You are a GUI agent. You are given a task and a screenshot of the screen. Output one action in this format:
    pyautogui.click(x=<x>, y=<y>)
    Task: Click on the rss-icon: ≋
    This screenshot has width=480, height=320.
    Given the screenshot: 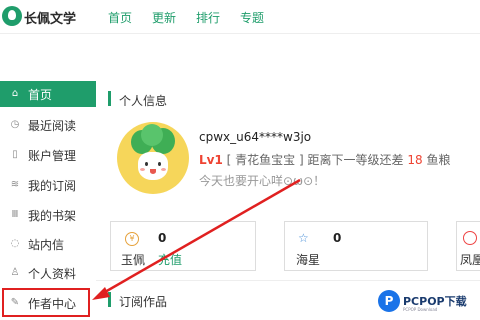 What is the action you would take?
    pyautogui.click(x=15, y=184)
    